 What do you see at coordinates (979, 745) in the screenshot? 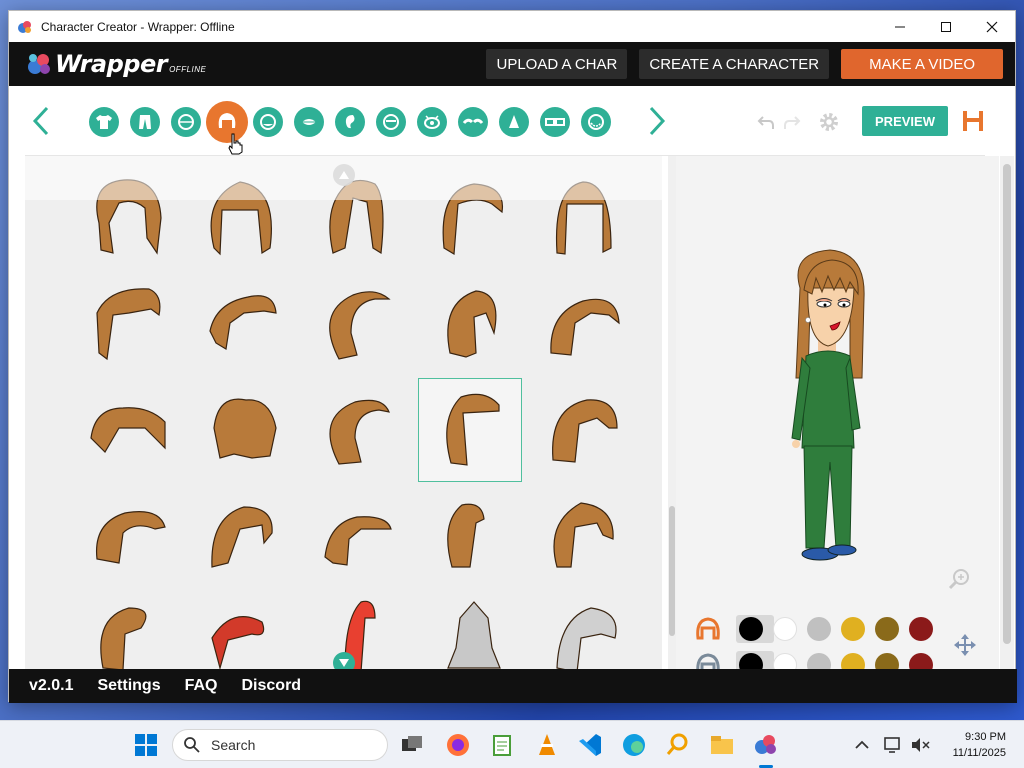
I see `system-clock: 9:30 PM 11/11/2025` at bounding box center [979, 745].